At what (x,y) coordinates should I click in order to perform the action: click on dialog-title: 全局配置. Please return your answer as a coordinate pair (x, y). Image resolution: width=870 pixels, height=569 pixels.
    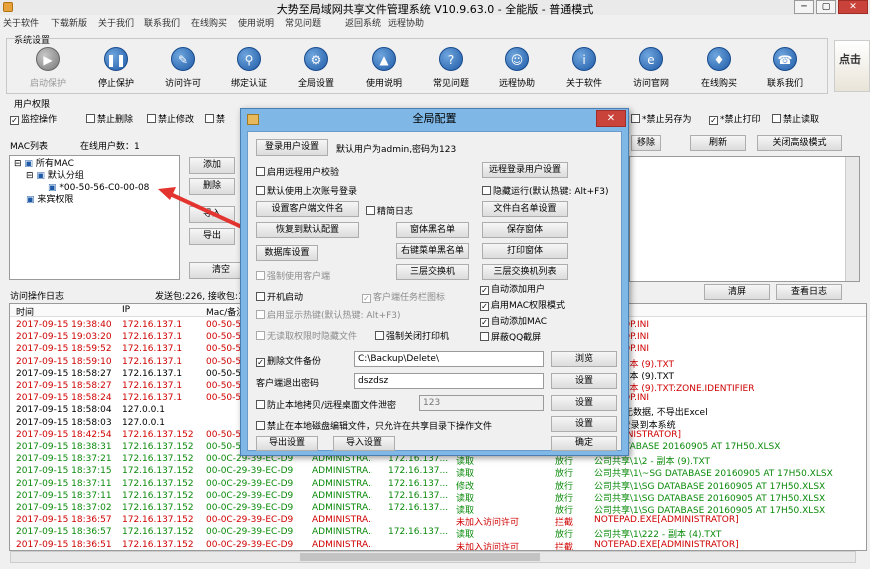
    Looking at the image, I should click on (434, 118).